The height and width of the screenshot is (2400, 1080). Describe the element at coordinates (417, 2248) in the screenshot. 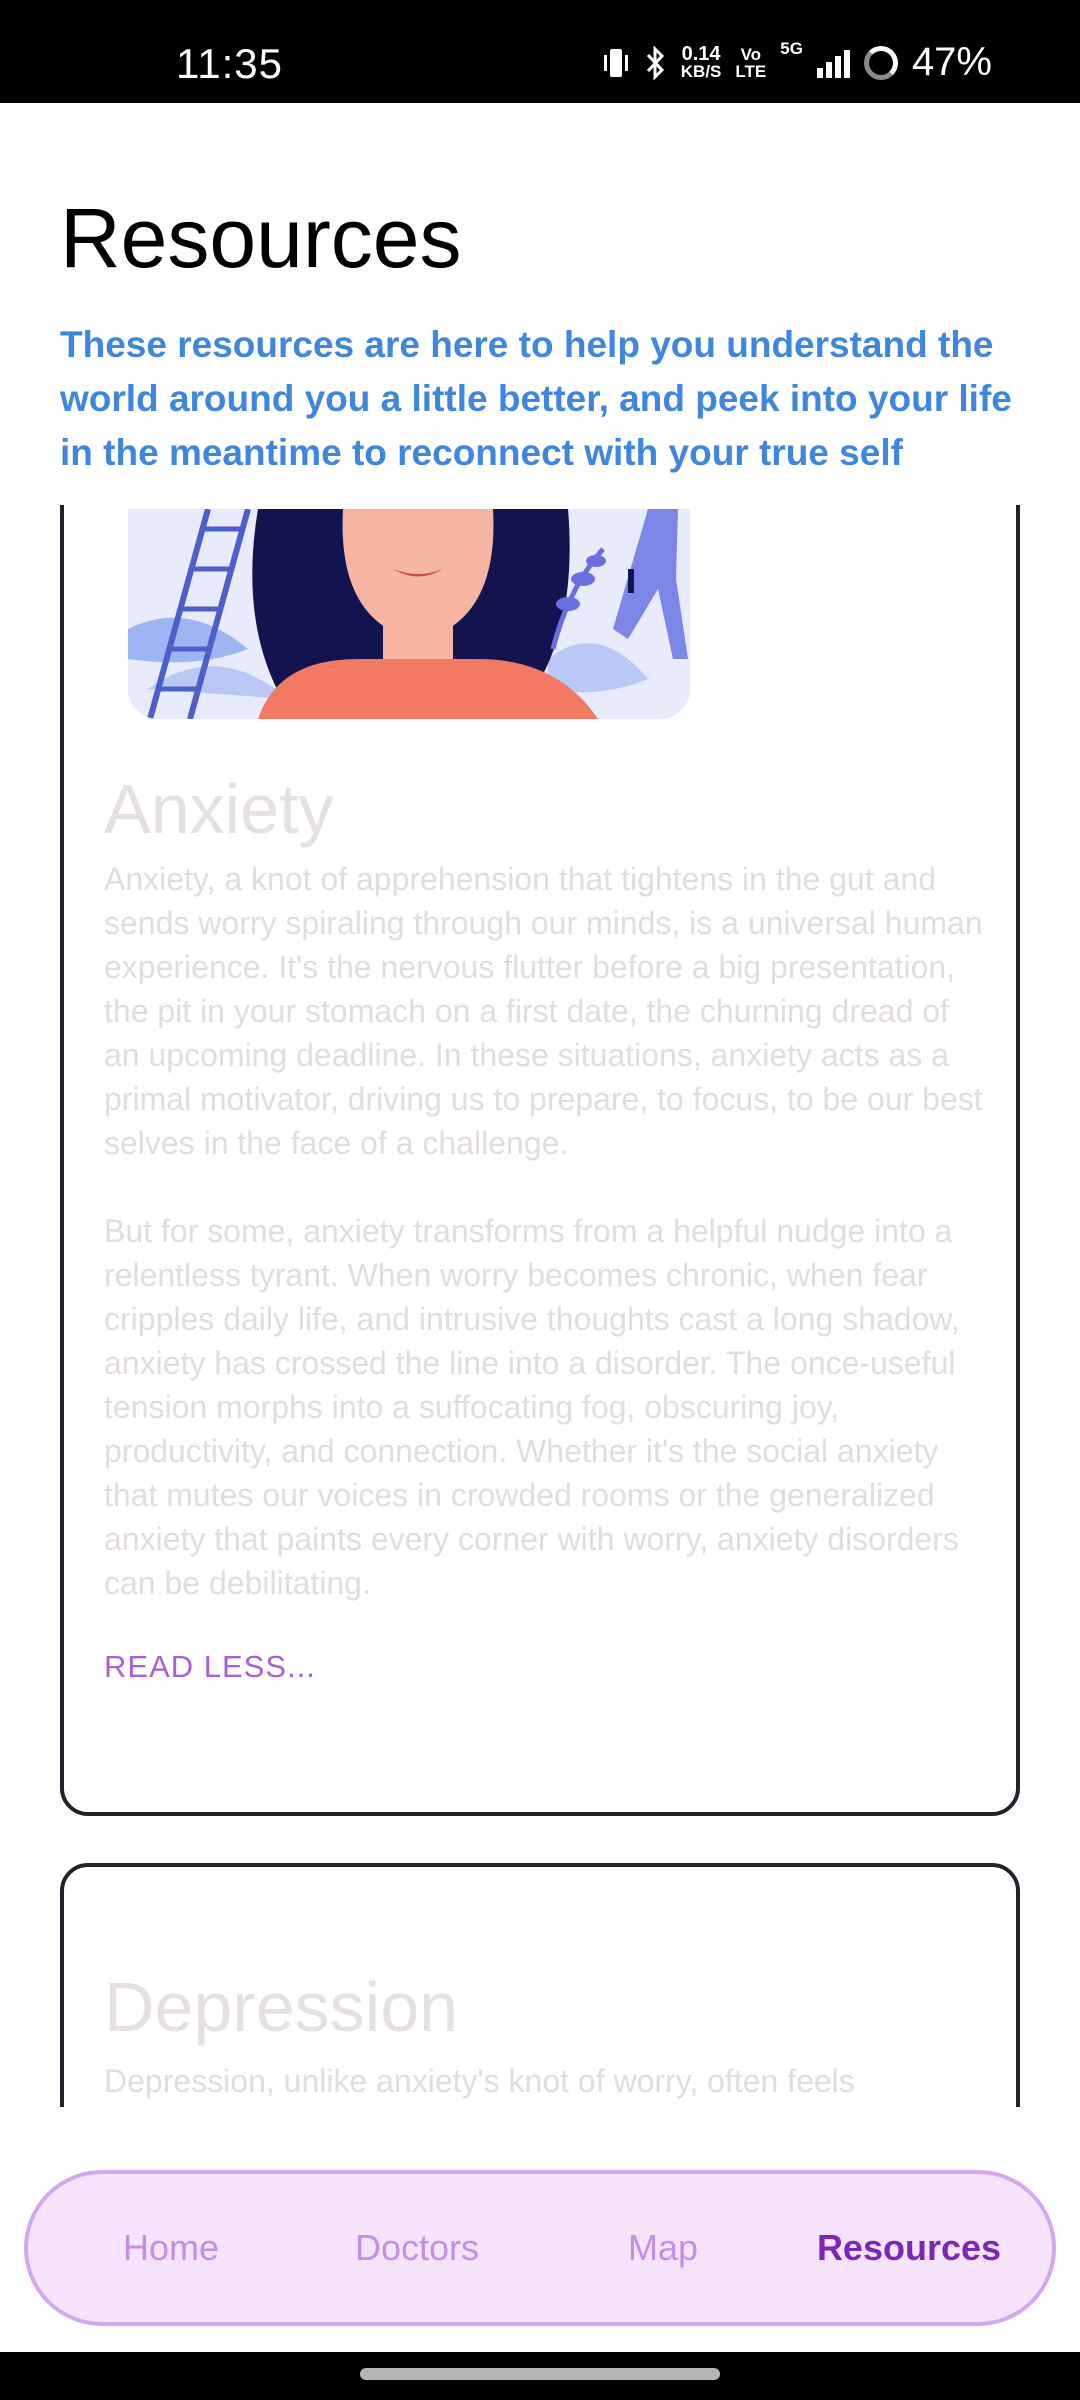

I see `nav-item-doctors: Doctors` at that location.